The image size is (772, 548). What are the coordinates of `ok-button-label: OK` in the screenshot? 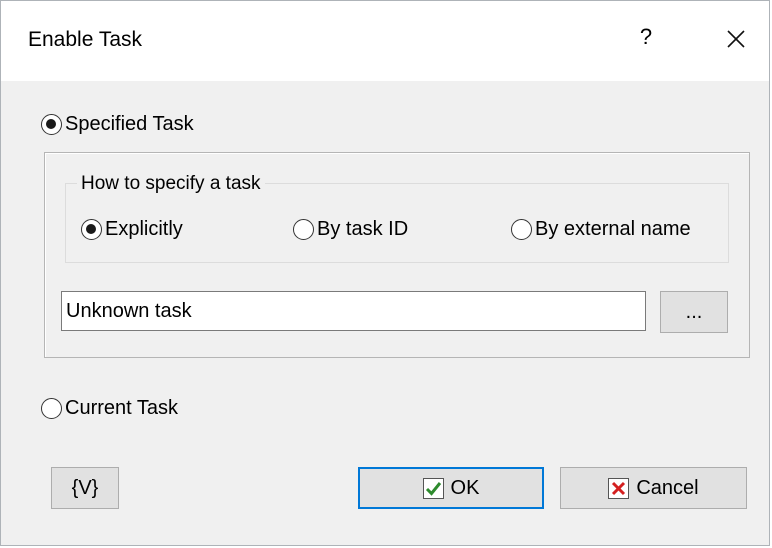 It's located at (465, 487).